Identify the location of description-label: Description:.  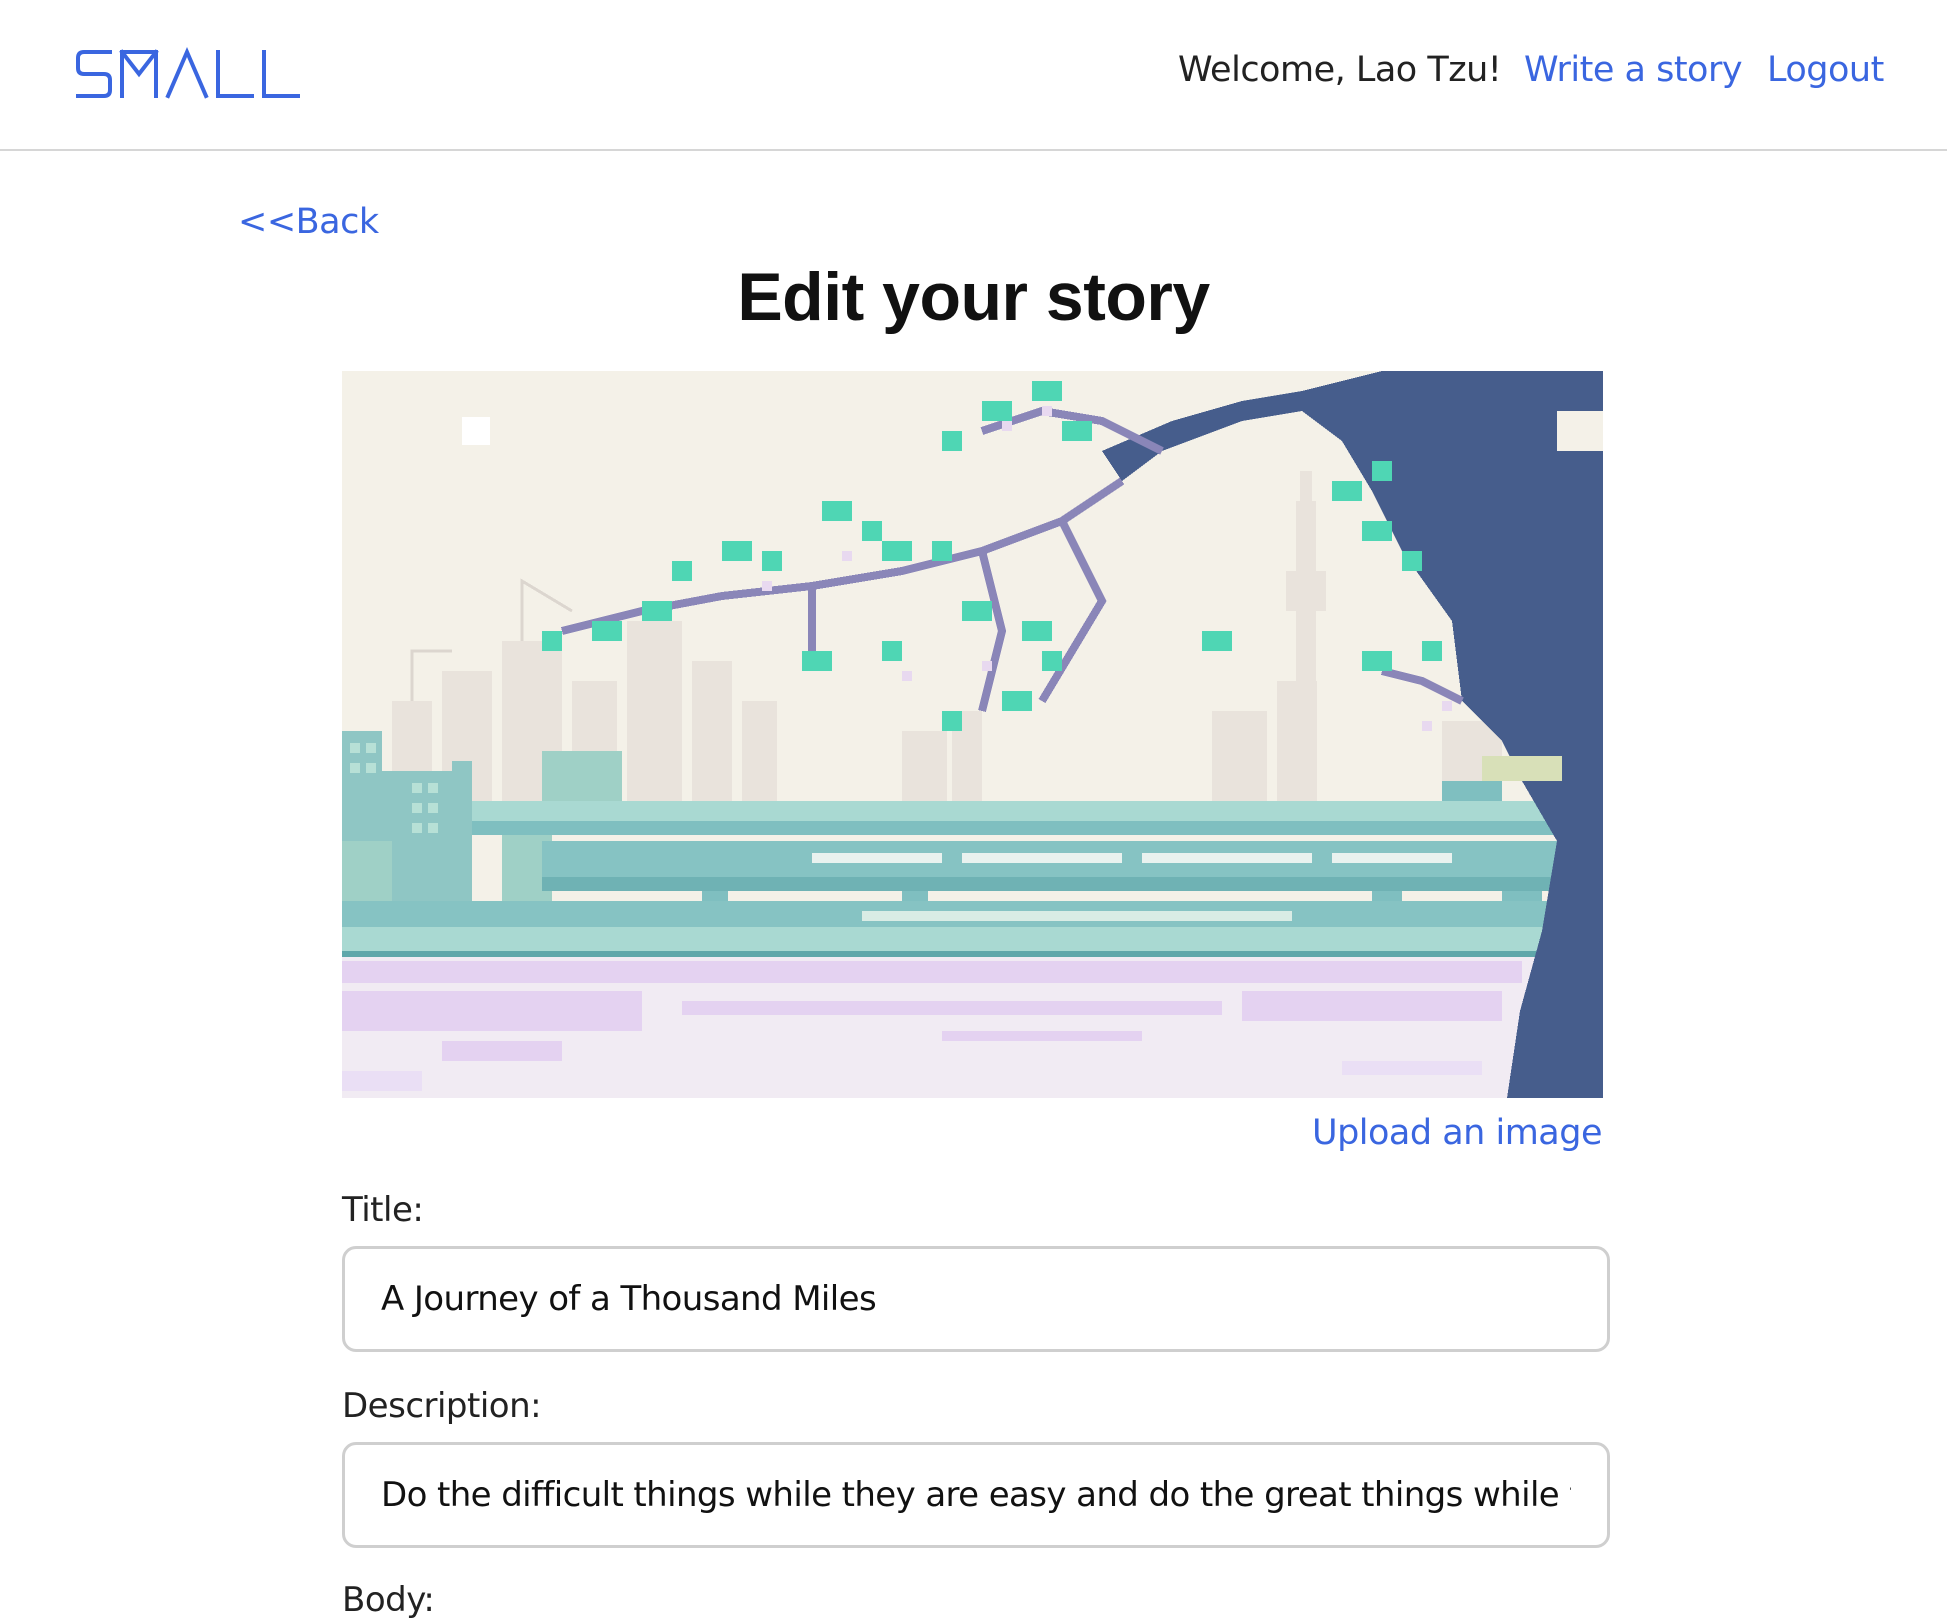
(442, 1406).